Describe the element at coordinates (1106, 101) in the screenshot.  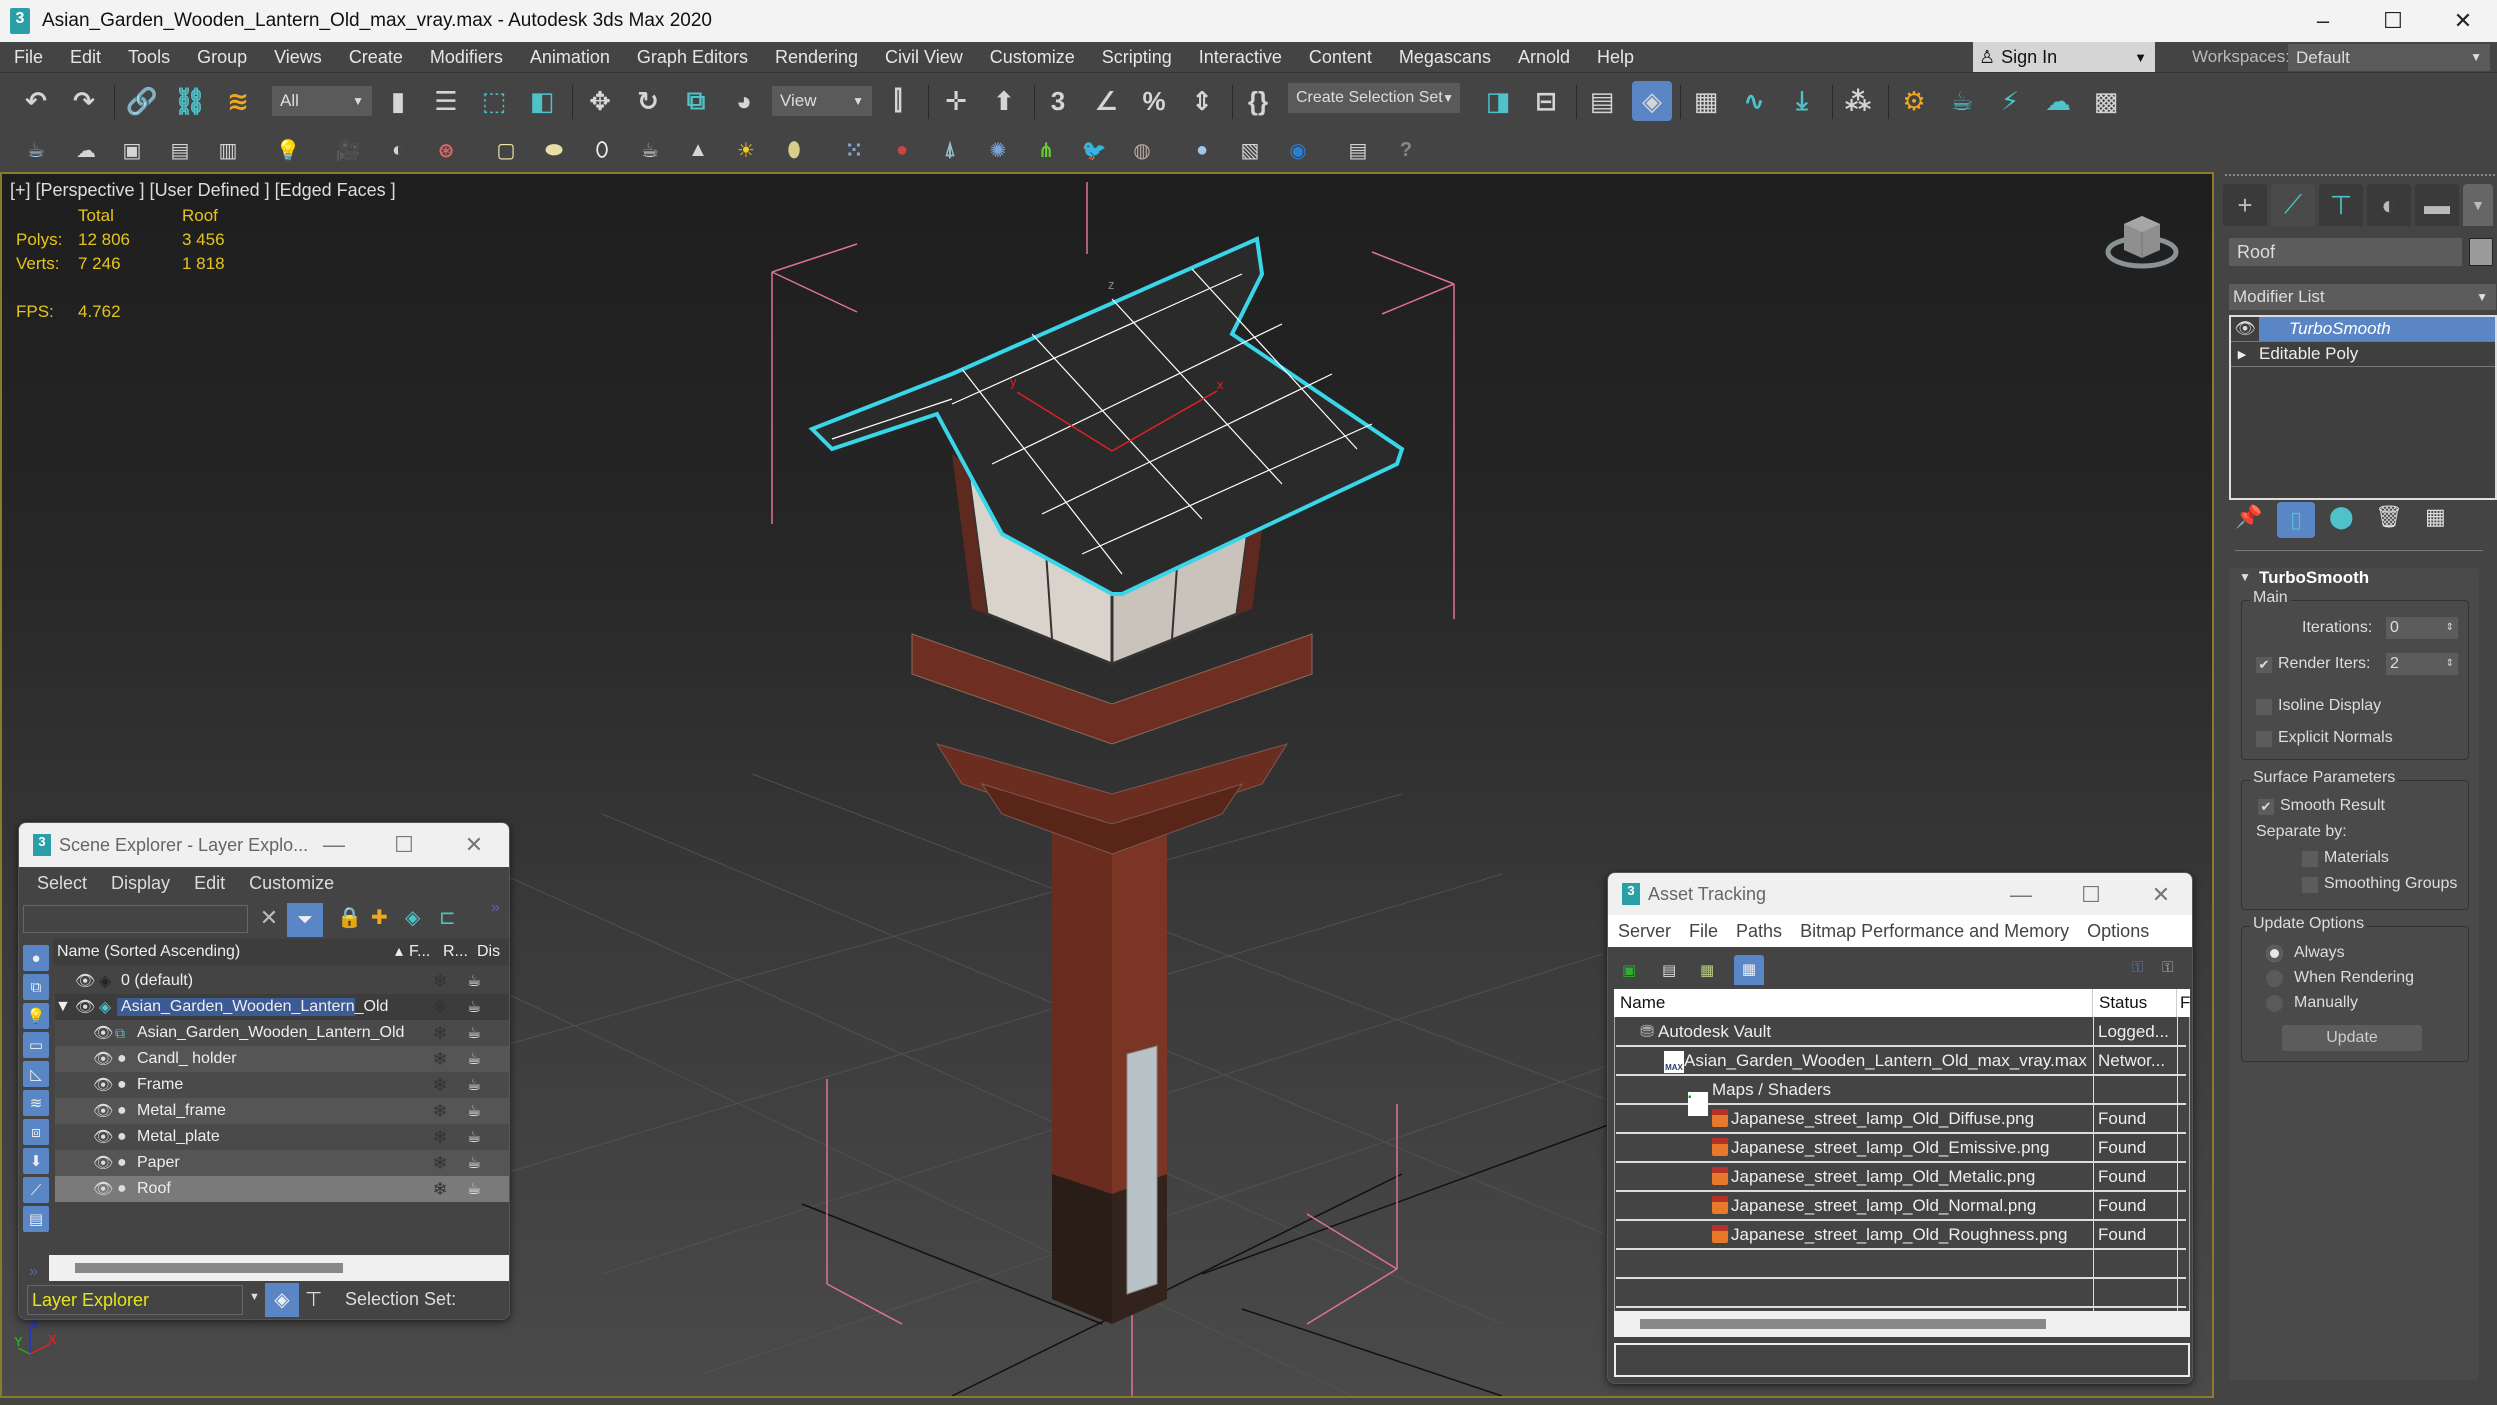
I see `angle-snap-icon: ∠` at that location.